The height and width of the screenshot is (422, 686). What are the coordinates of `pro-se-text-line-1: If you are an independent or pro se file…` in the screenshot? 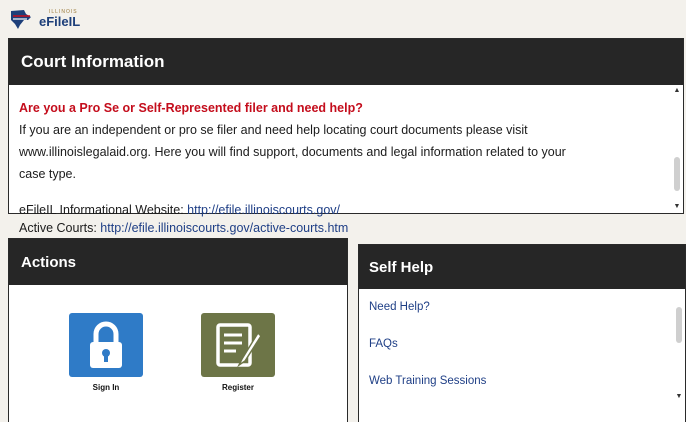 It's located at (273, 130).